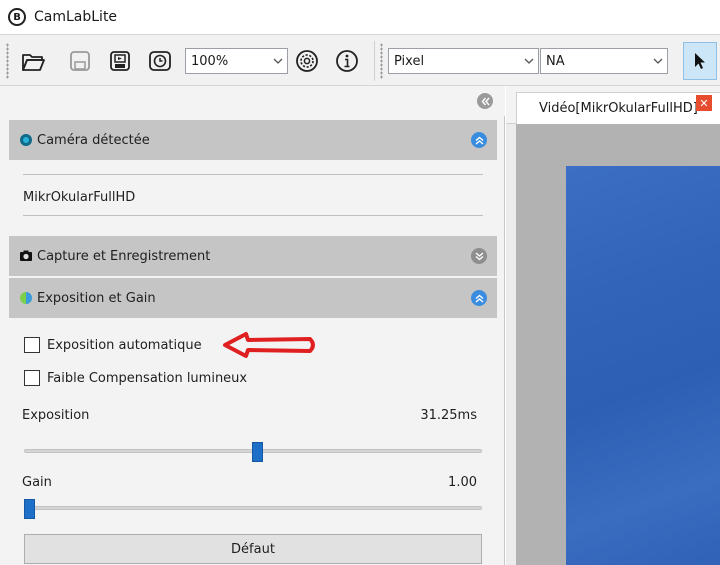 This screenshot has height=565, width=720. I want to click on section-header-exposure: Exposition et Gain, so click(253, 298).